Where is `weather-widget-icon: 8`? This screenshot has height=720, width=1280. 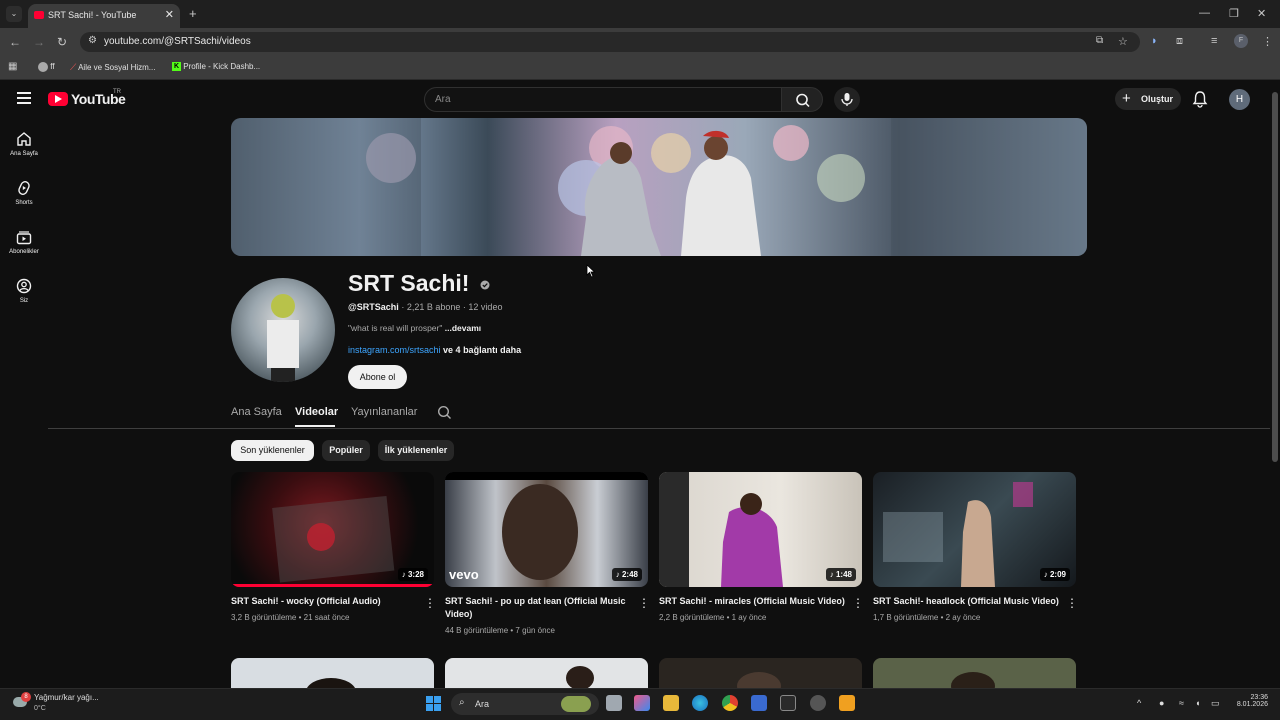
weather-widget-icon: 8 is located at coordinates (22, 701).